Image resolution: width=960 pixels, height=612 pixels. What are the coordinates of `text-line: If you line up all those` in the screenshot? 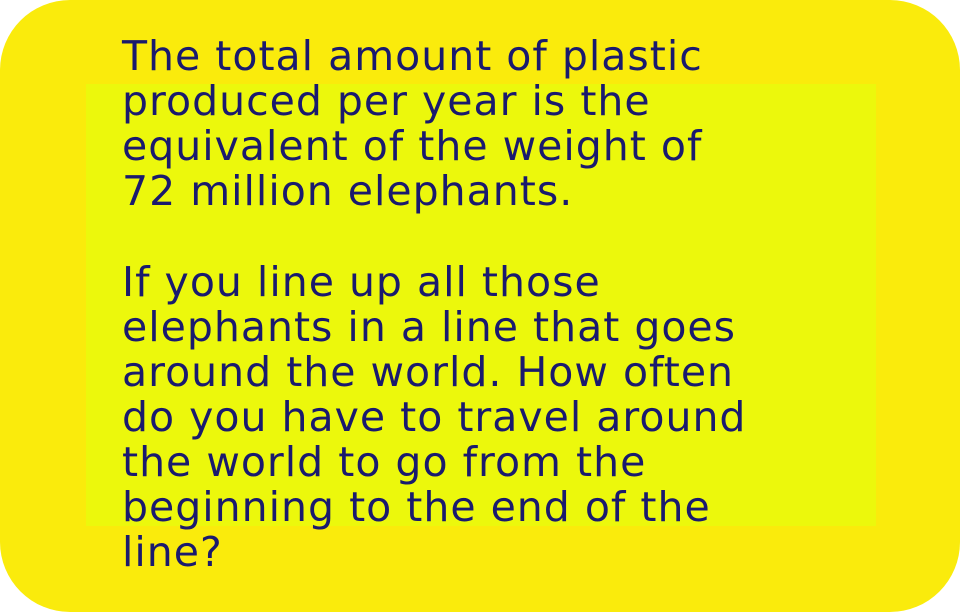 It's located at (361, 282).